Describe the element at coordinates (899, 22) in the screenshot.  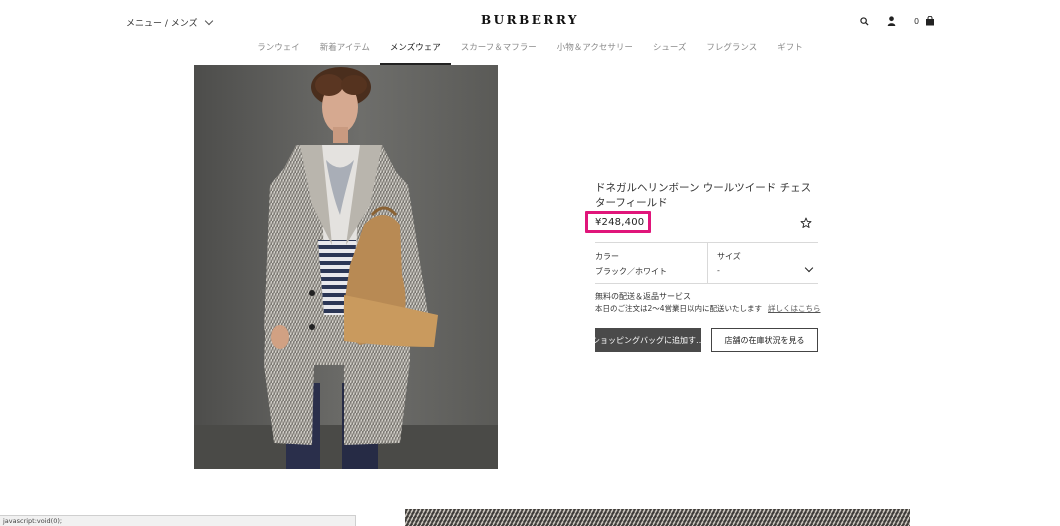
I see `header-tools: 0` at that location.